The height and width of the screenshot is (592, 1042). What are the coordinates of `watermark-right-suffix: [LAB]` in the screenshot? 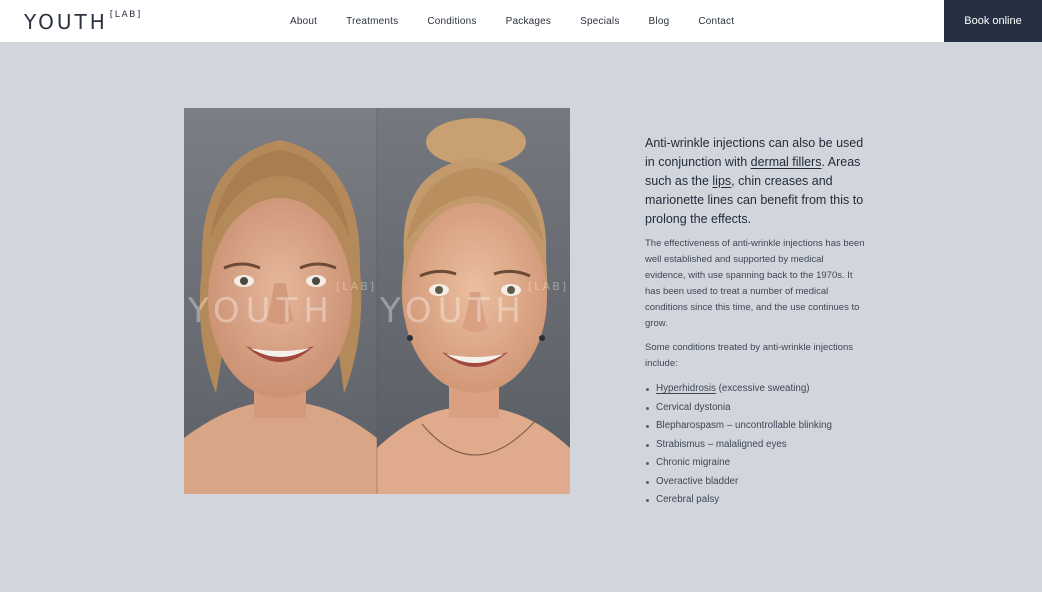 It's located at (548, 286).